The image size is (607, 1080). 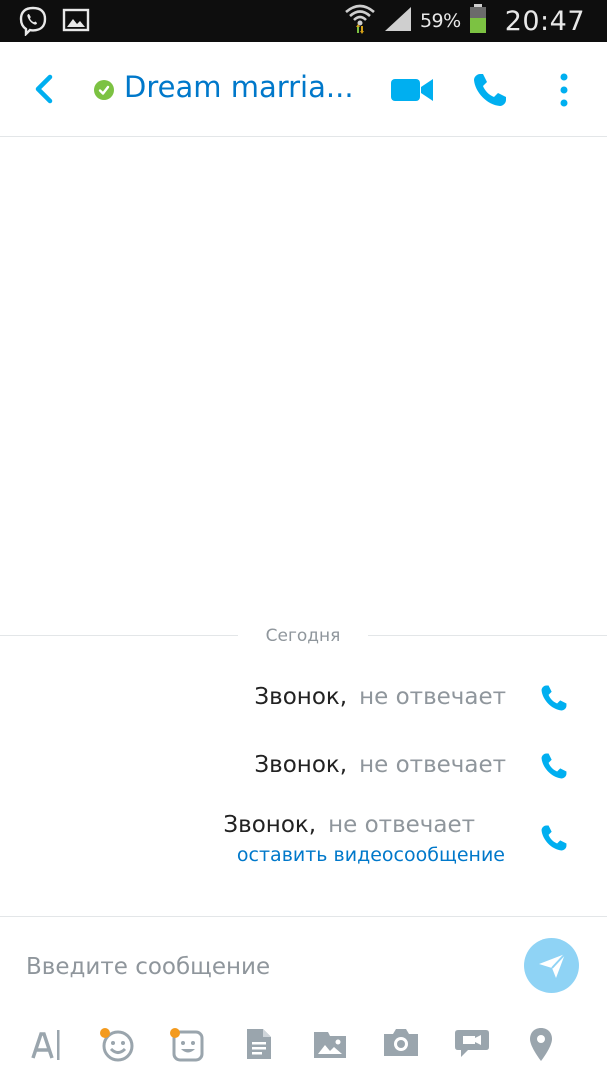 I want to click on send-icon, so click(x=552, y=965).